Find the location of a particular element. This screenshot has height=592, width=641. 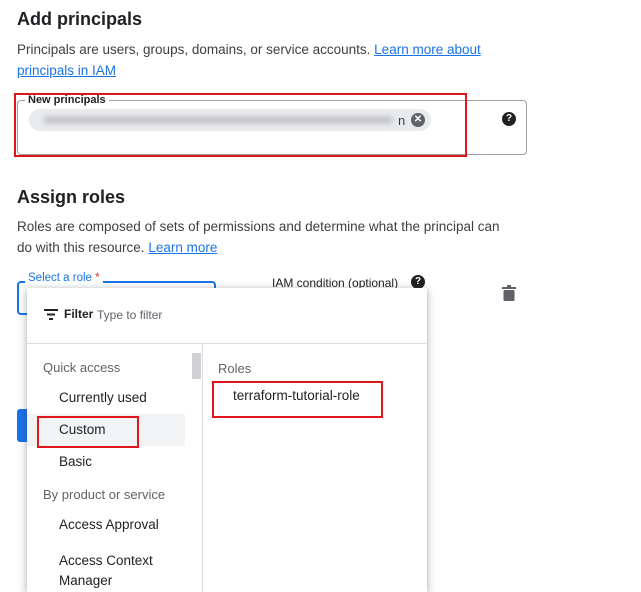

filter-row: Filter is located at coordinates (227, 316).